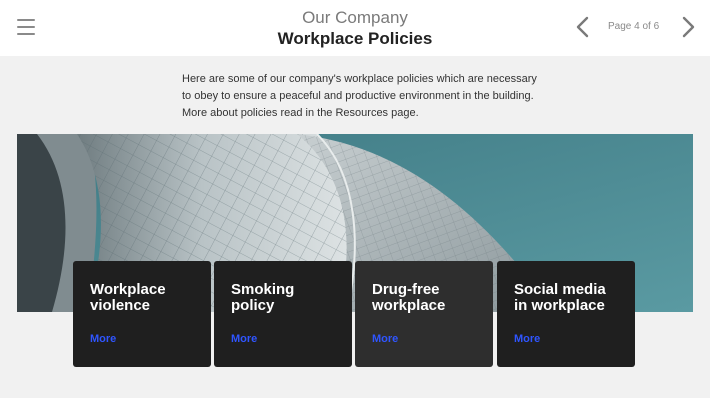  I want to click on card-title-line: workplace, so click(409, 305).